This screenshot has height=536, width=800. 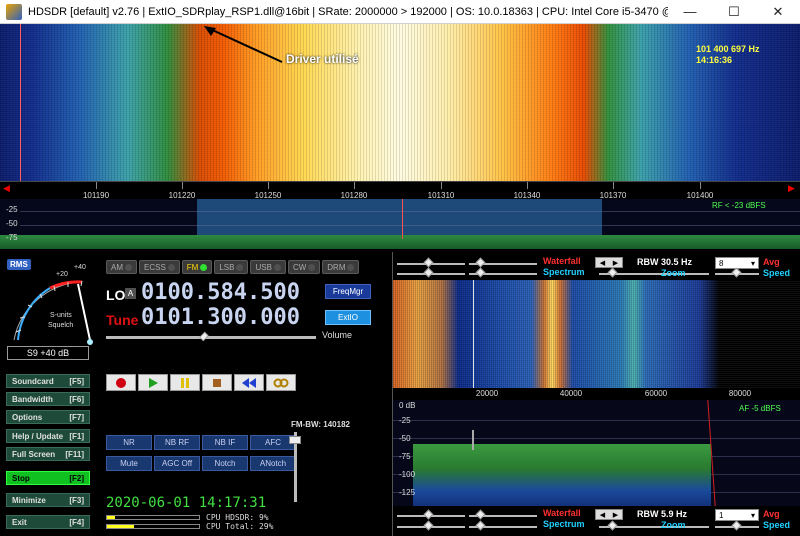 I want to click on speed-label: Speed, so click(x=777, y=273).